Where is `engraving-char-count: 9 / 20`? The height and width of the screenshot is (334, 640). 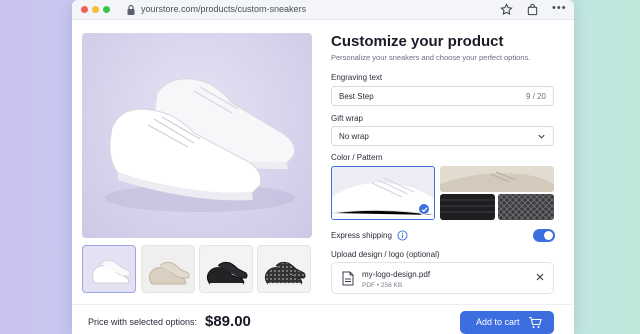 engraving-char-count: 9 / 20 is located at coordinates (535, 96).